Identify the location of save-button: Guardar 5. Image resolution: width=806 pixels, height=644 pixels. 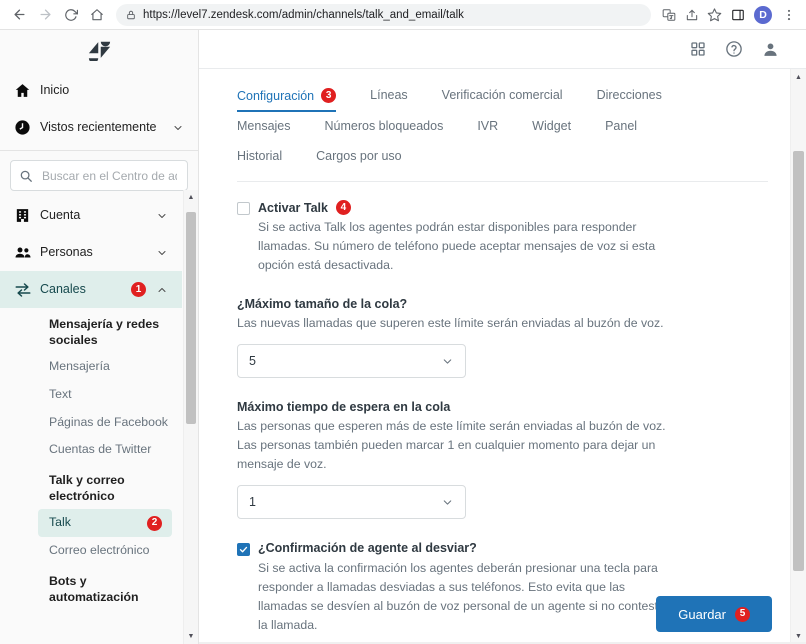
(714, 614).